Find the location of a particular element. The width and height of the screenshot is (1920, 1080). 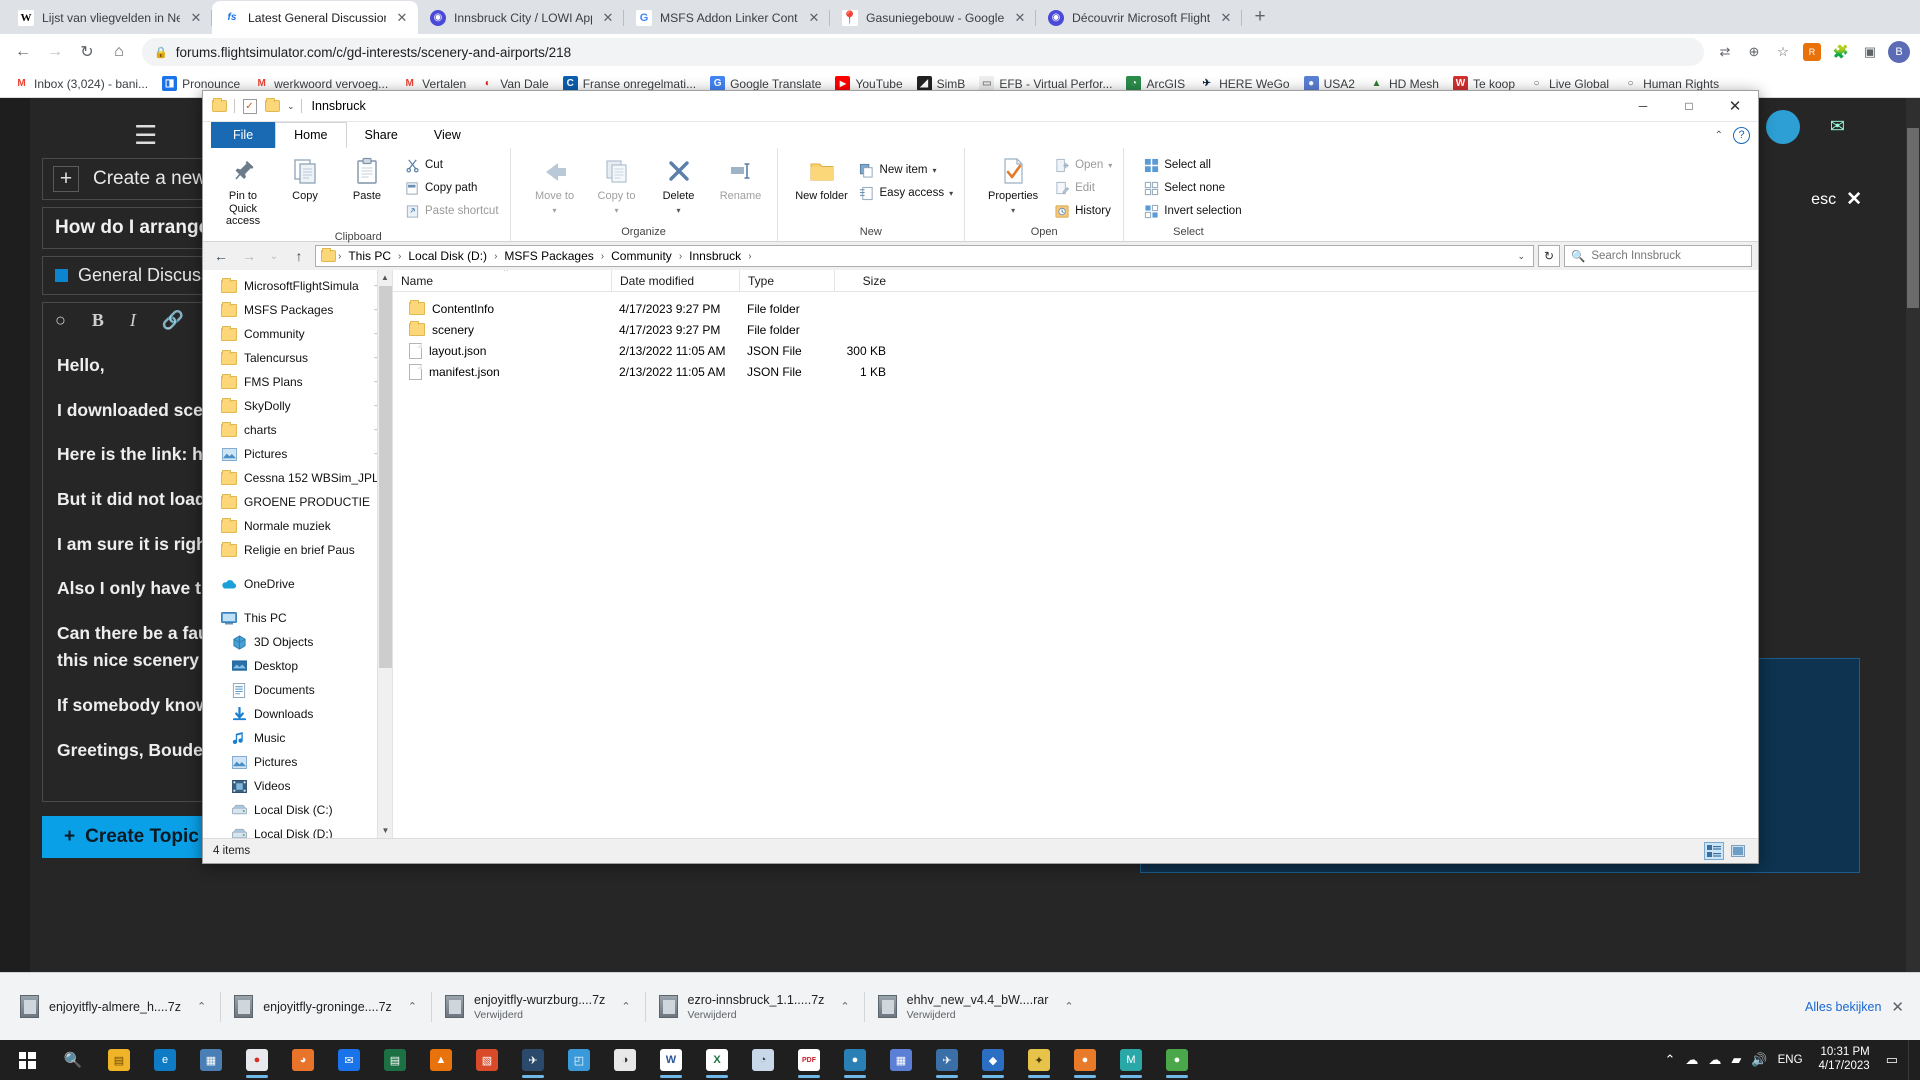

download-item: enjoyitfly-groninge....7z ⌃ is located at coordinates (325, 1007).